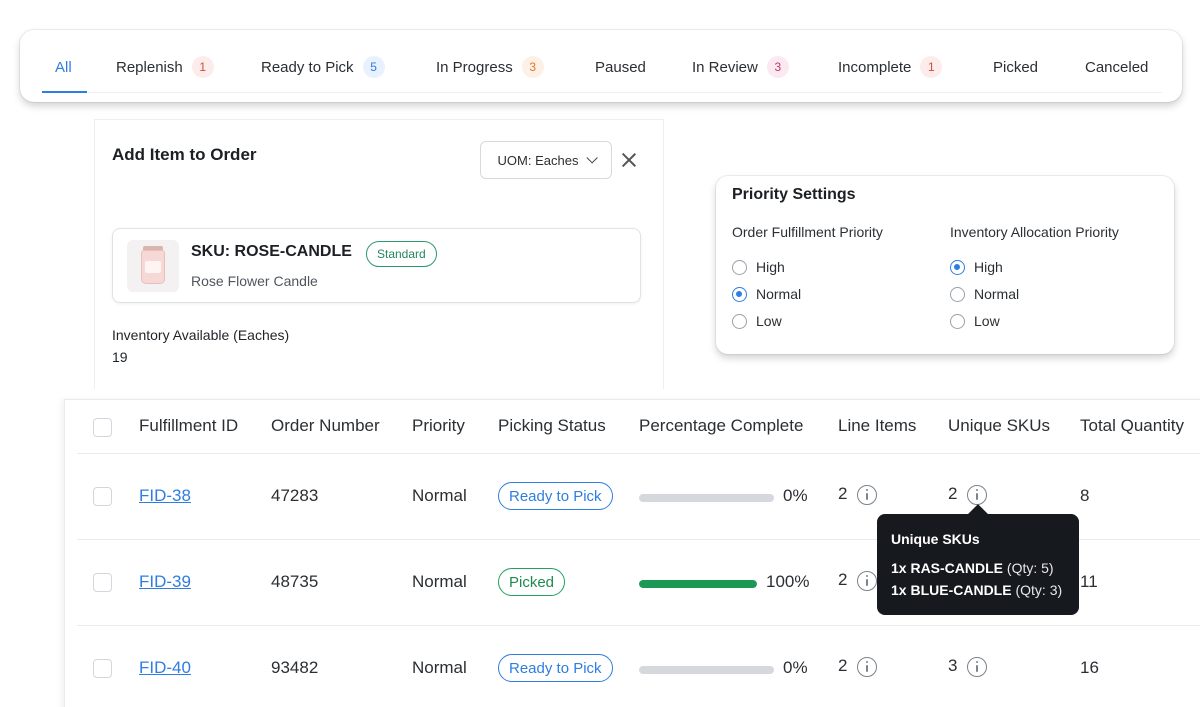 This screenshot has width=1200, height=707. Describe the element at coordinates (165, 496) in the screenshot. I see `fulfillment-id-link: FID-38` at that location.